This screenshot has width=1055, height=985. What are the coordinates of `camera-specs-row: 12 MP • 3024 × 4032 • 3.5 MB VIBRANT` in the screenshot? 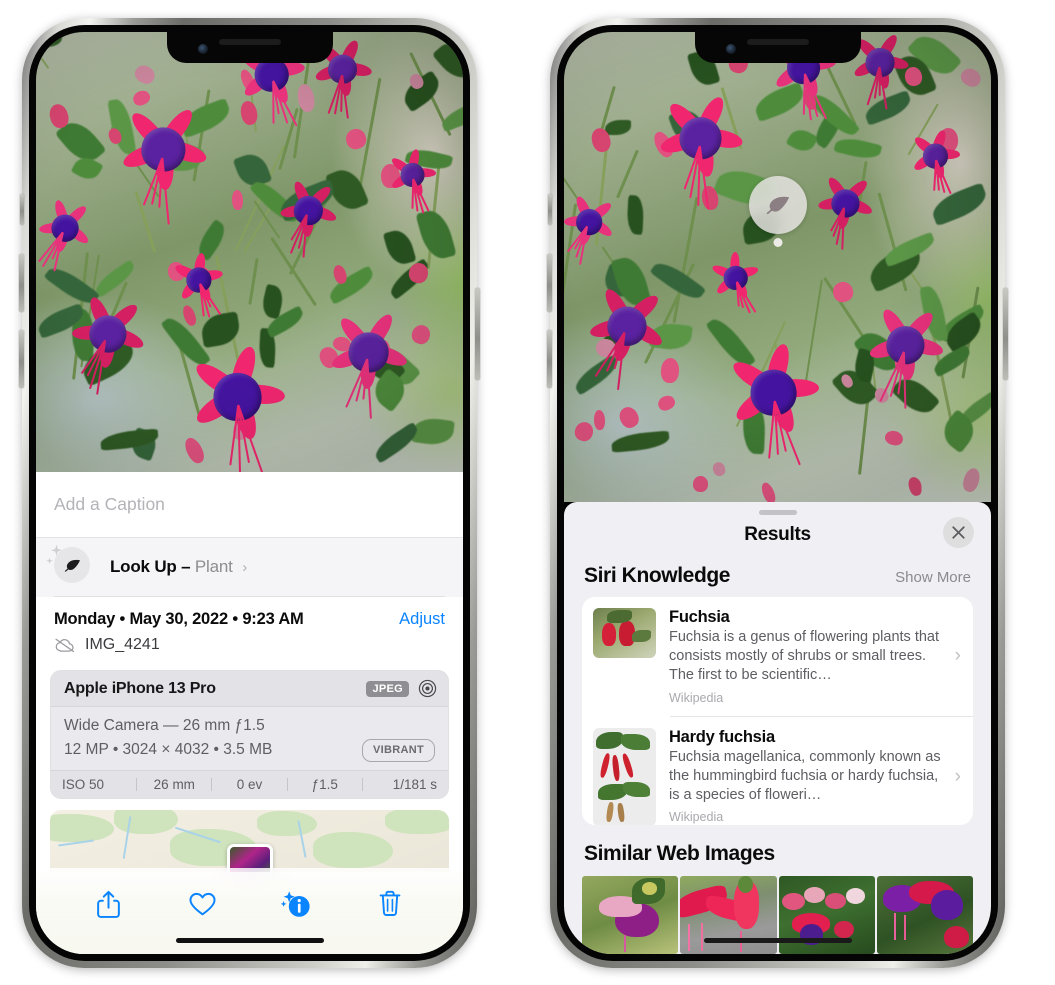 It's located at (249, 750).